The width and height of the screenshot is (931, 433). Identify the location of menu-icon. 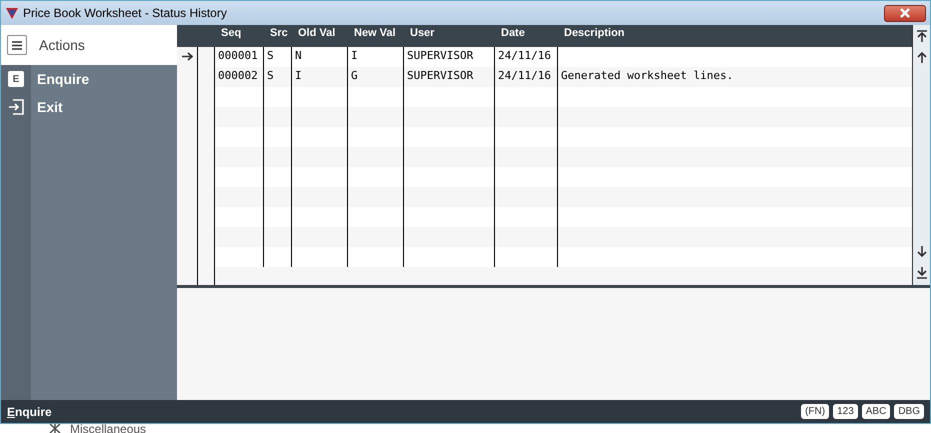
(17, 45).